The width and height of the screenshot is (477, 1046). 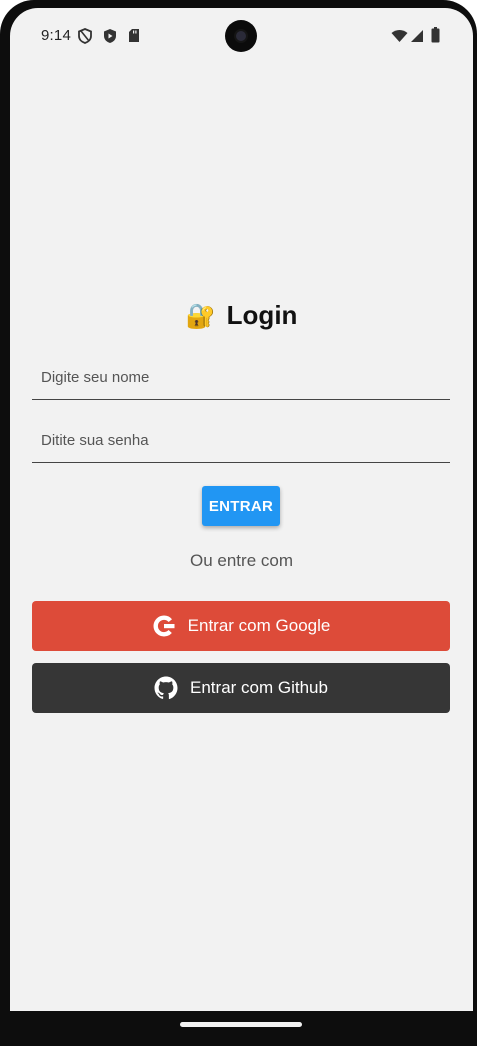 What do you see at coordinates (134, 38) in the screenshot?
I see `sd-card-icon` at bounding box center [134, 38].